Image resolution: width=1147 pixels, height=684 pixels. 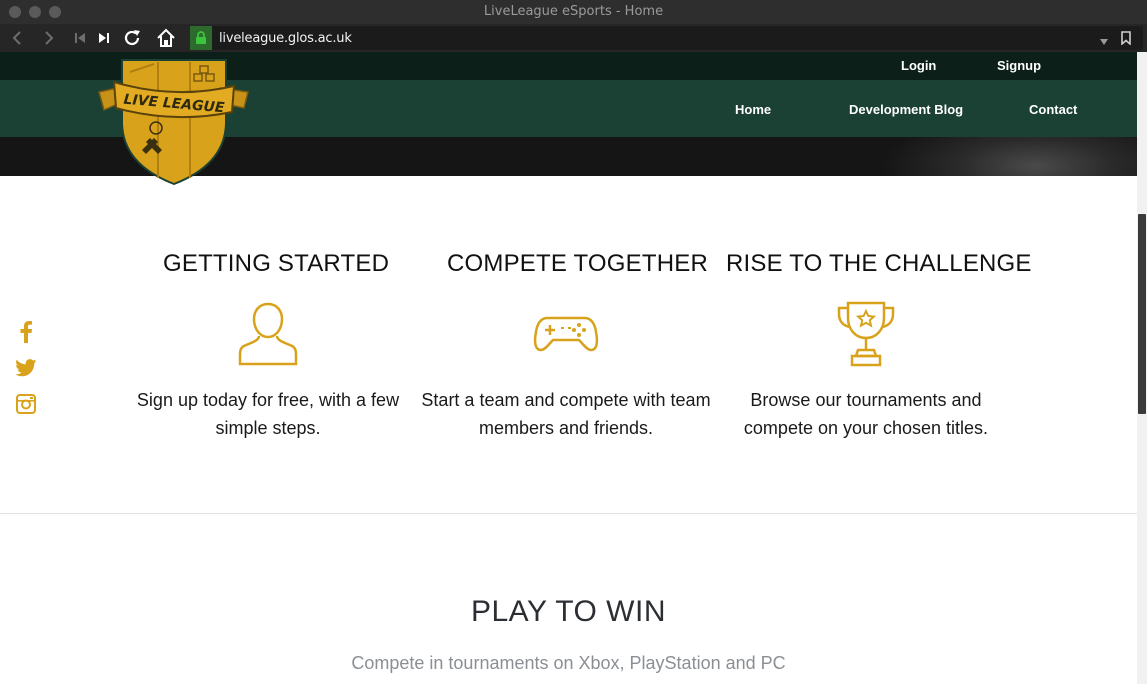 I want to click on feature-title-compete-together: COMPETE TOGETHER, so click(x=578, y=263).